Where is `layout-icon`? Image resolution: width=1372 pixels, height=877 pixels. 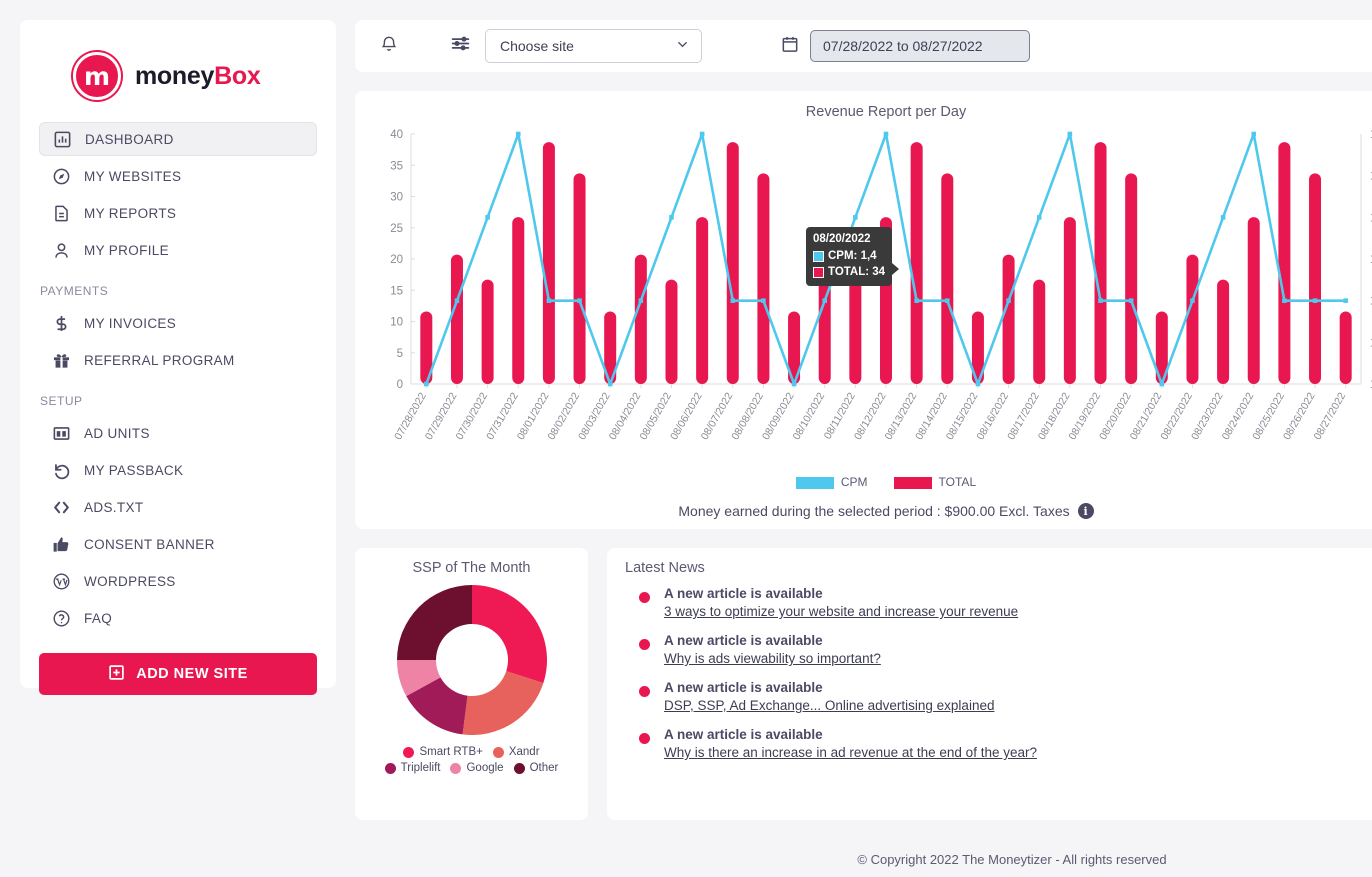
layout-icon is located at coordinates (61, 433).